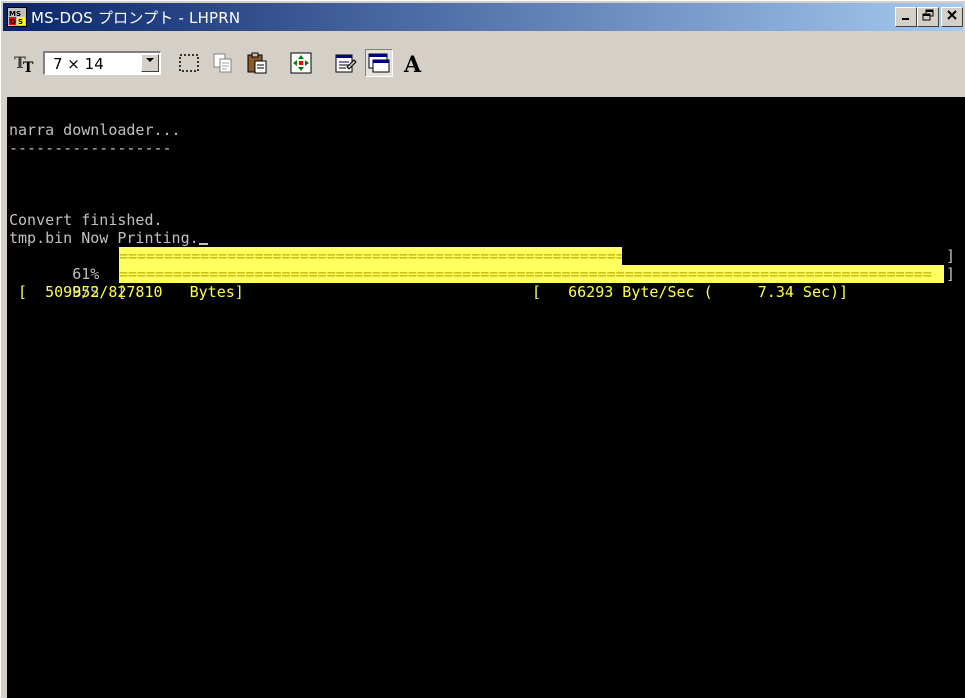  I want to click on full-screen-button, so click(301, 63).